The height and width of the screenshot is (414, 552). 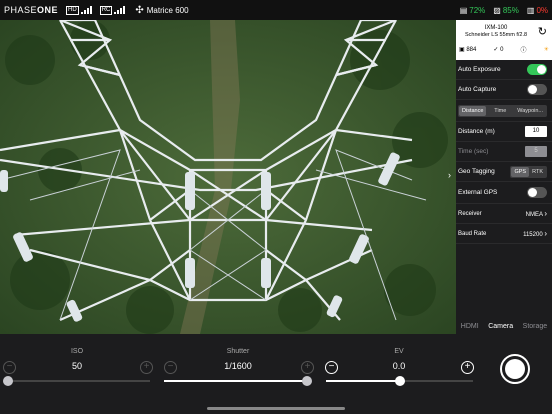 What do you see at coordinates (478, 192) in the screenshot?
I see `external-gps-label: External GPS` at bounding box center [478, 192].